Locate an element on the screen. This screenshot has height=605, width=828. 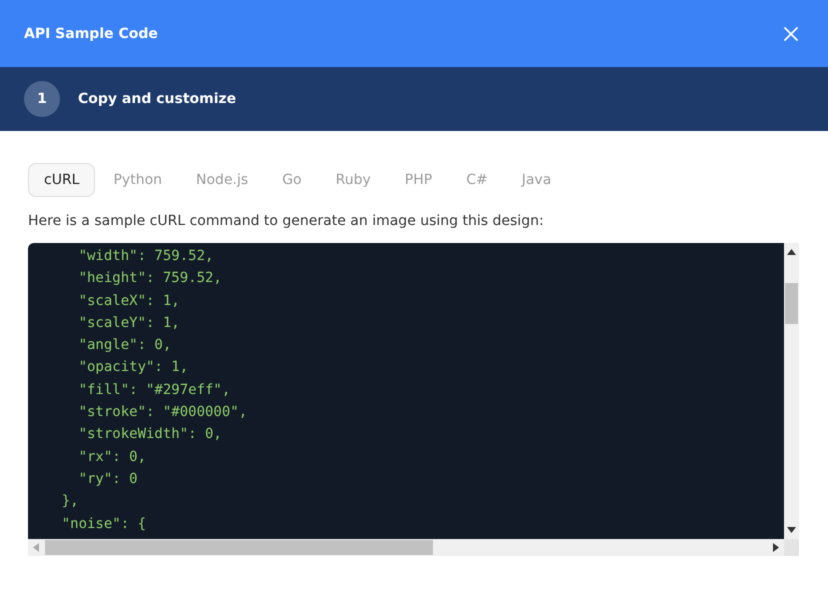
code-line: "ry": 0 is located at coordinates (108, 479).